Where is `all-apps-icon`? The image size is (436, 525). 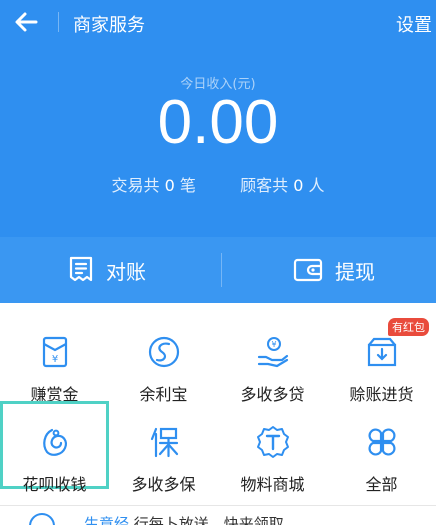
all-apps-icon is located at coordinates (381, 442).